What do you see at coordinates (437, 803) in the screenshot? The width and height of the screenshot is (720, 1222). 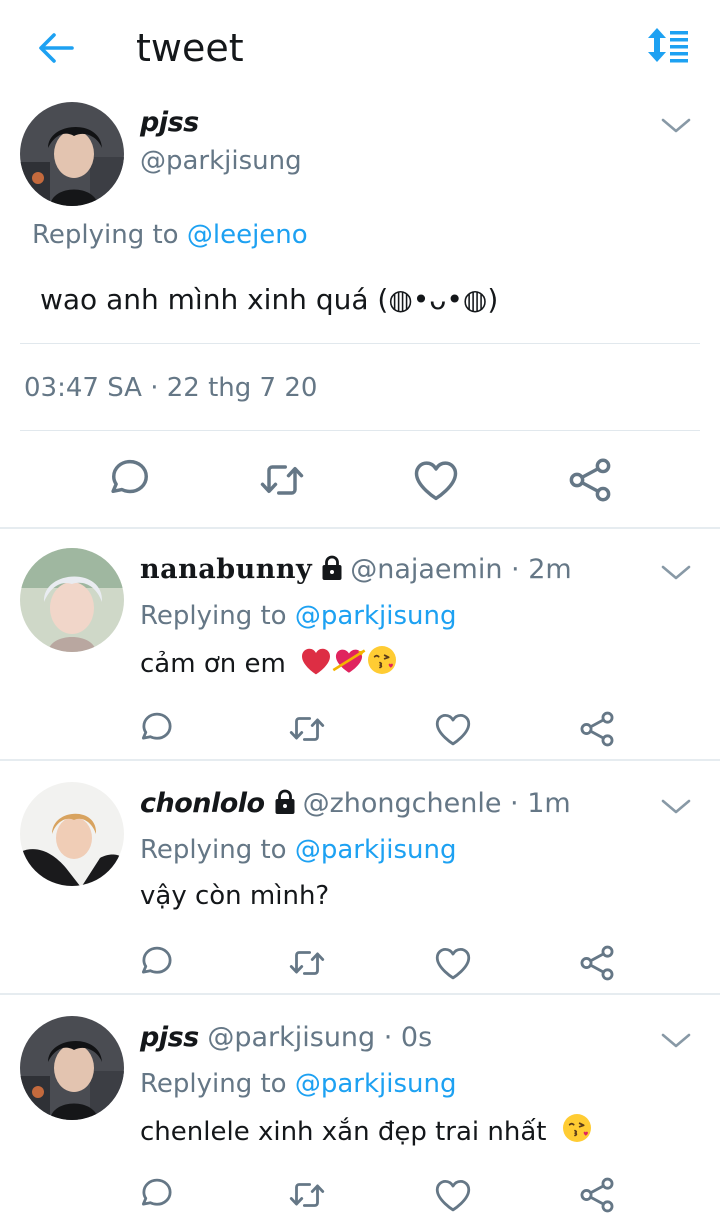 I see `user-handle: @zhongchenle · 1m` at bounding box center [437, 803].